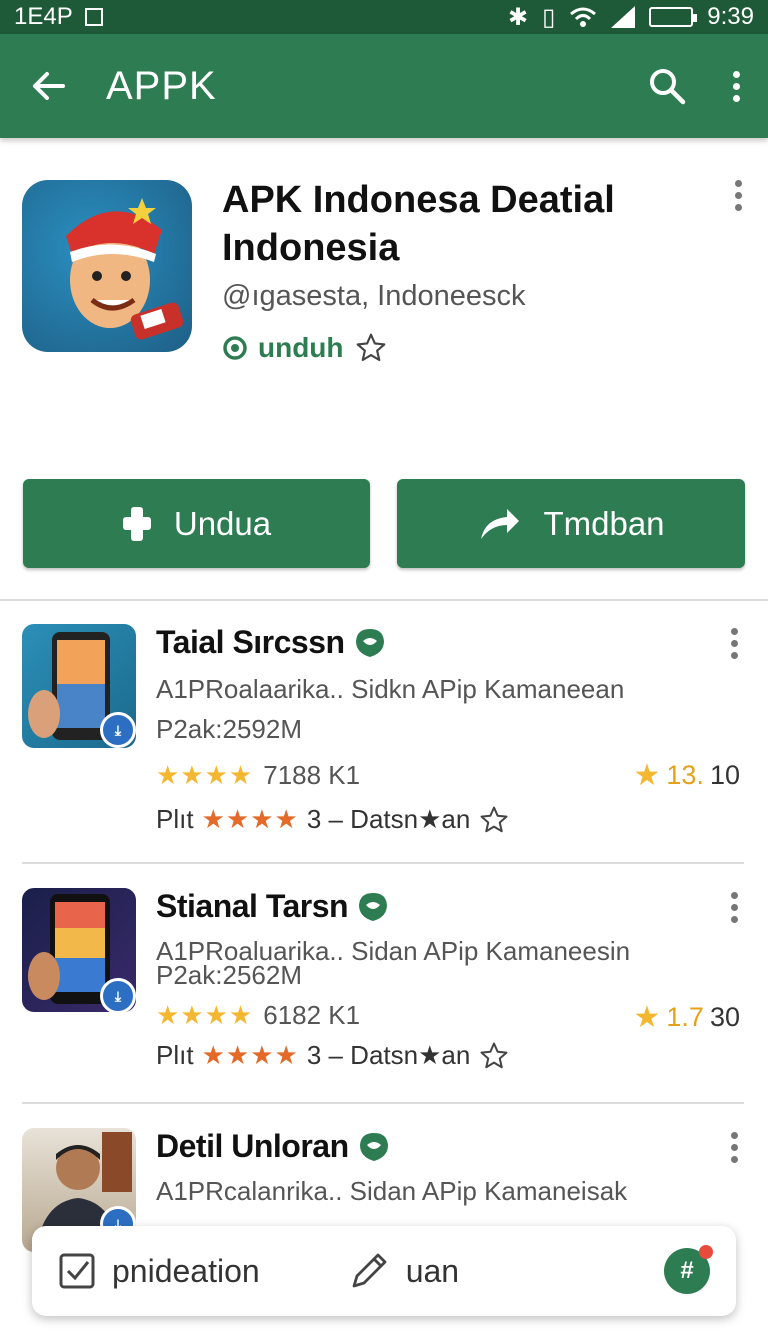  I want to click on wifi-icon, so click(583, 17).